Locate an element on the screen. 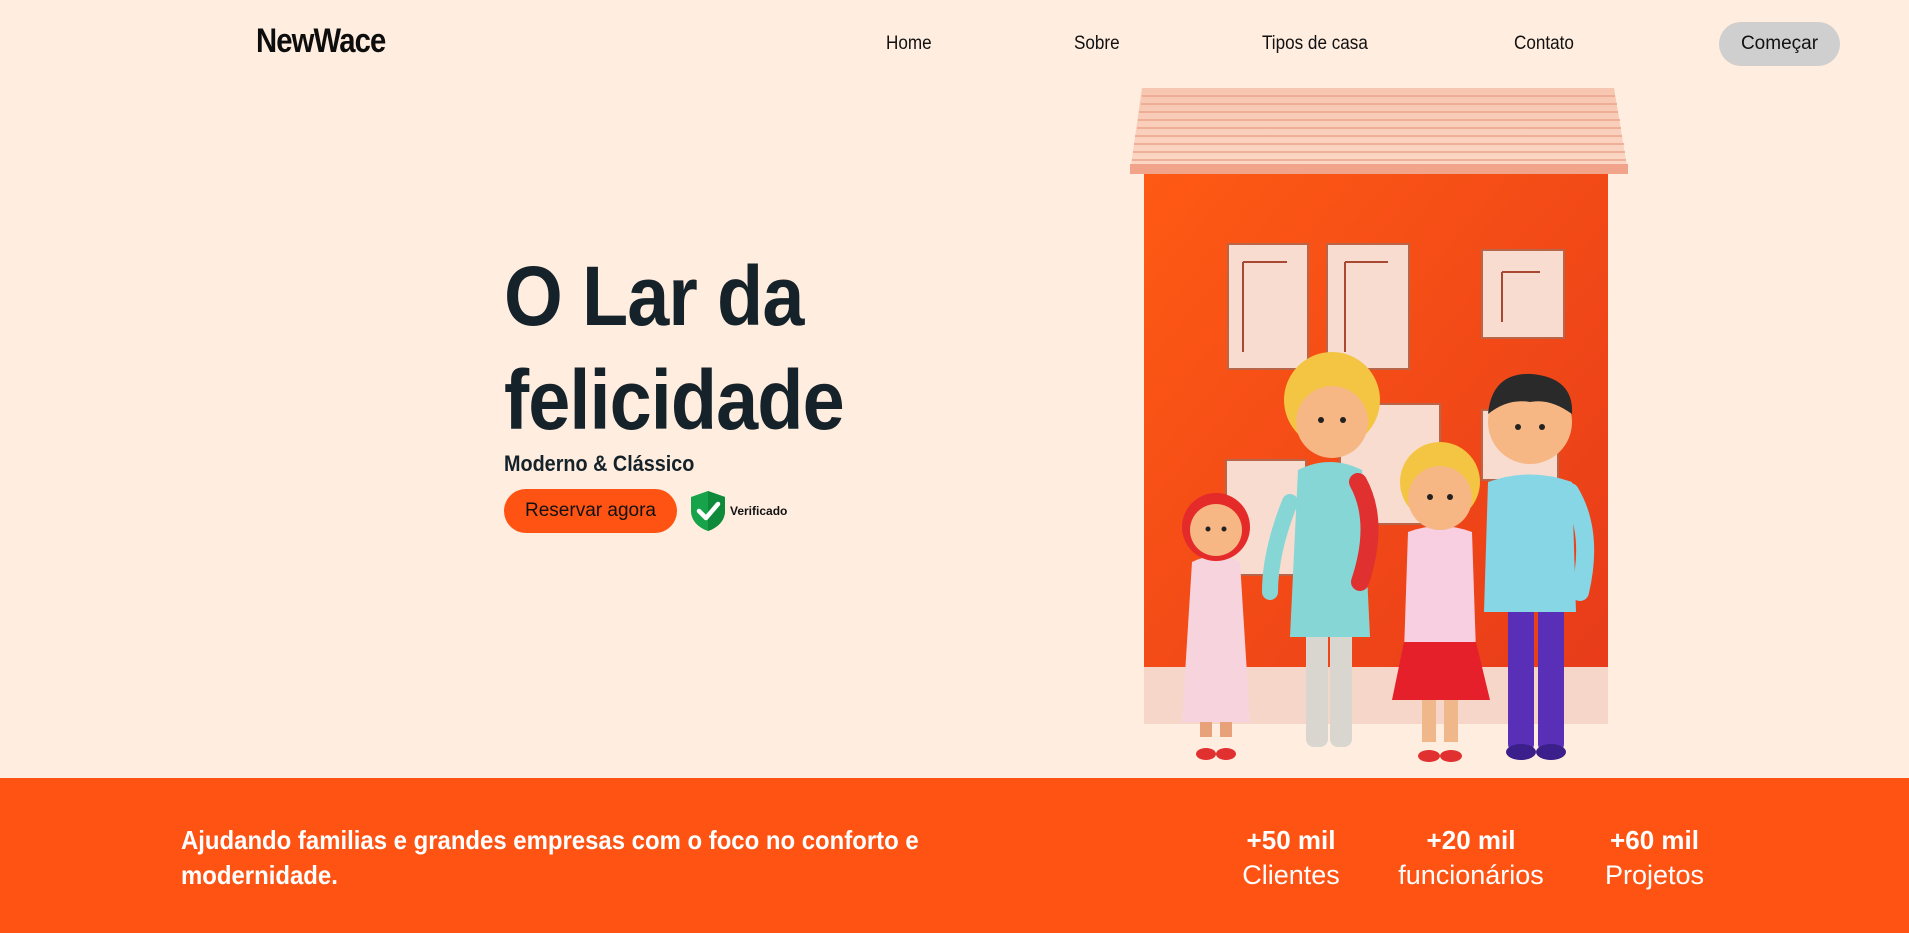 This screenshot has height=933, width=1909. stat-value: +50 mil is located at coordinates (1291, 840).